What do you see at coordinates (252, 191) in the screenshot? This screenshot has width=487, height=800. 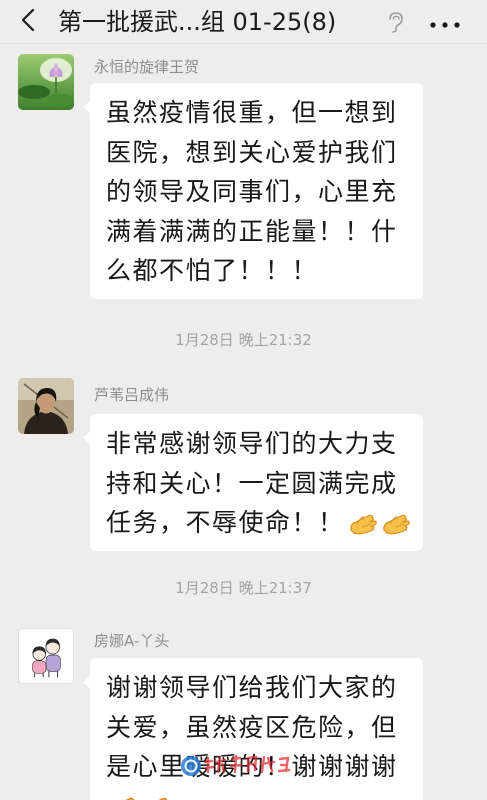 I see `message-line: 的领导及同事们，心里充` at bounding box center [252, 191].